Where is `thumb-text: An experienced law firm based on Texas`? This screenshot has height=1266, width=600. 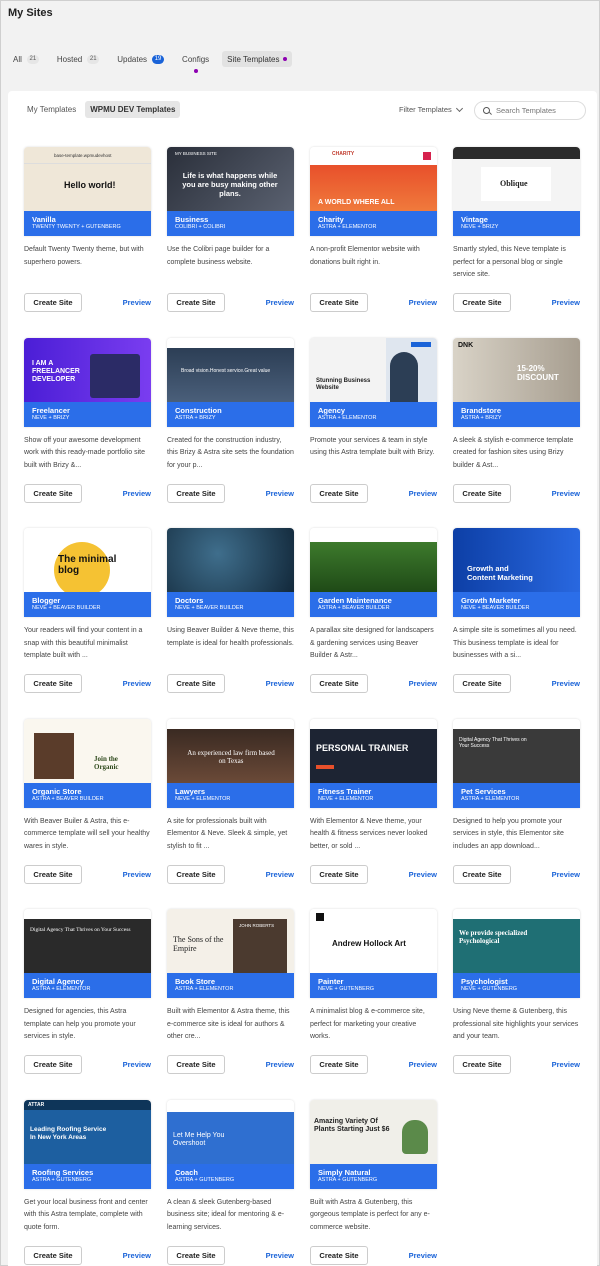
thumb-text: An experienced law firm based on Texas is located at coordinates (231, 756).